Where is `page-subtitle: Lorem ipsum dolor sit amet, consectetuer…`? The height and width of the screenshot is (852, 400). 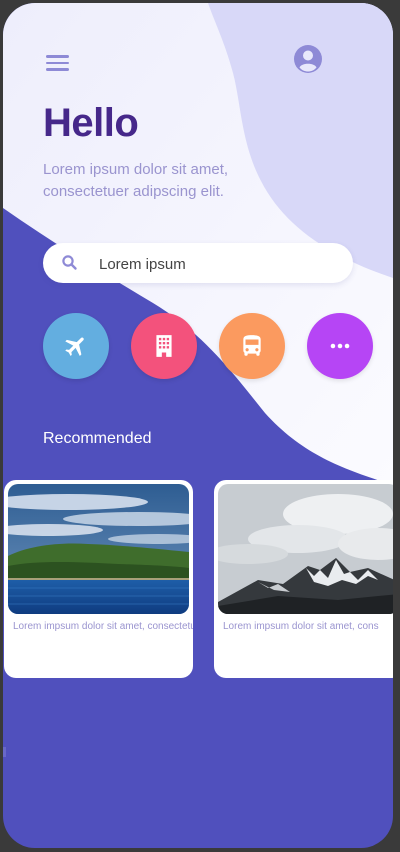 page-subtitle: Lorem ipsum dolor sit amet, consectetuer… is located at coordinates (136, 180).